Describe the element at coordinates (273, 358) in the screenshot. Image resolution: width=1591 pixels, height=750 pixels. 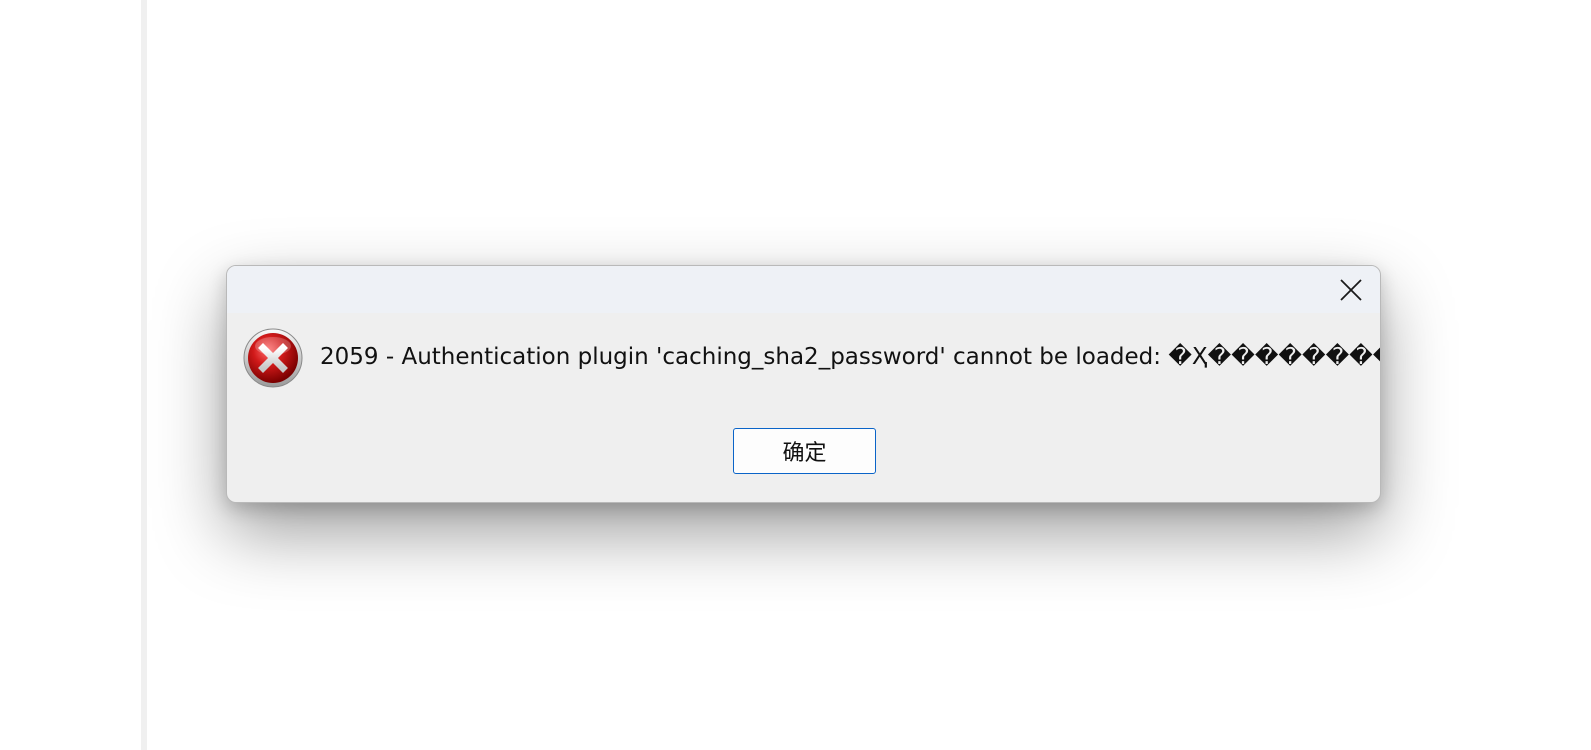
I see `error-icon` at that location.